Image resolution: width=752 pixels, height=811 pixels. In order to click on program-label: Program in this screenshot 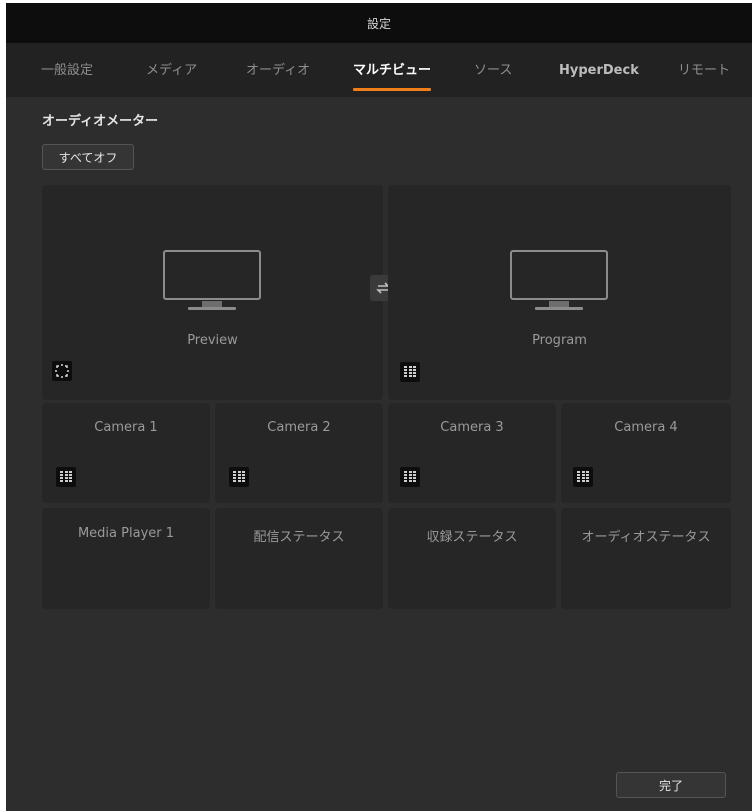, I will do `click(559, 340)`.